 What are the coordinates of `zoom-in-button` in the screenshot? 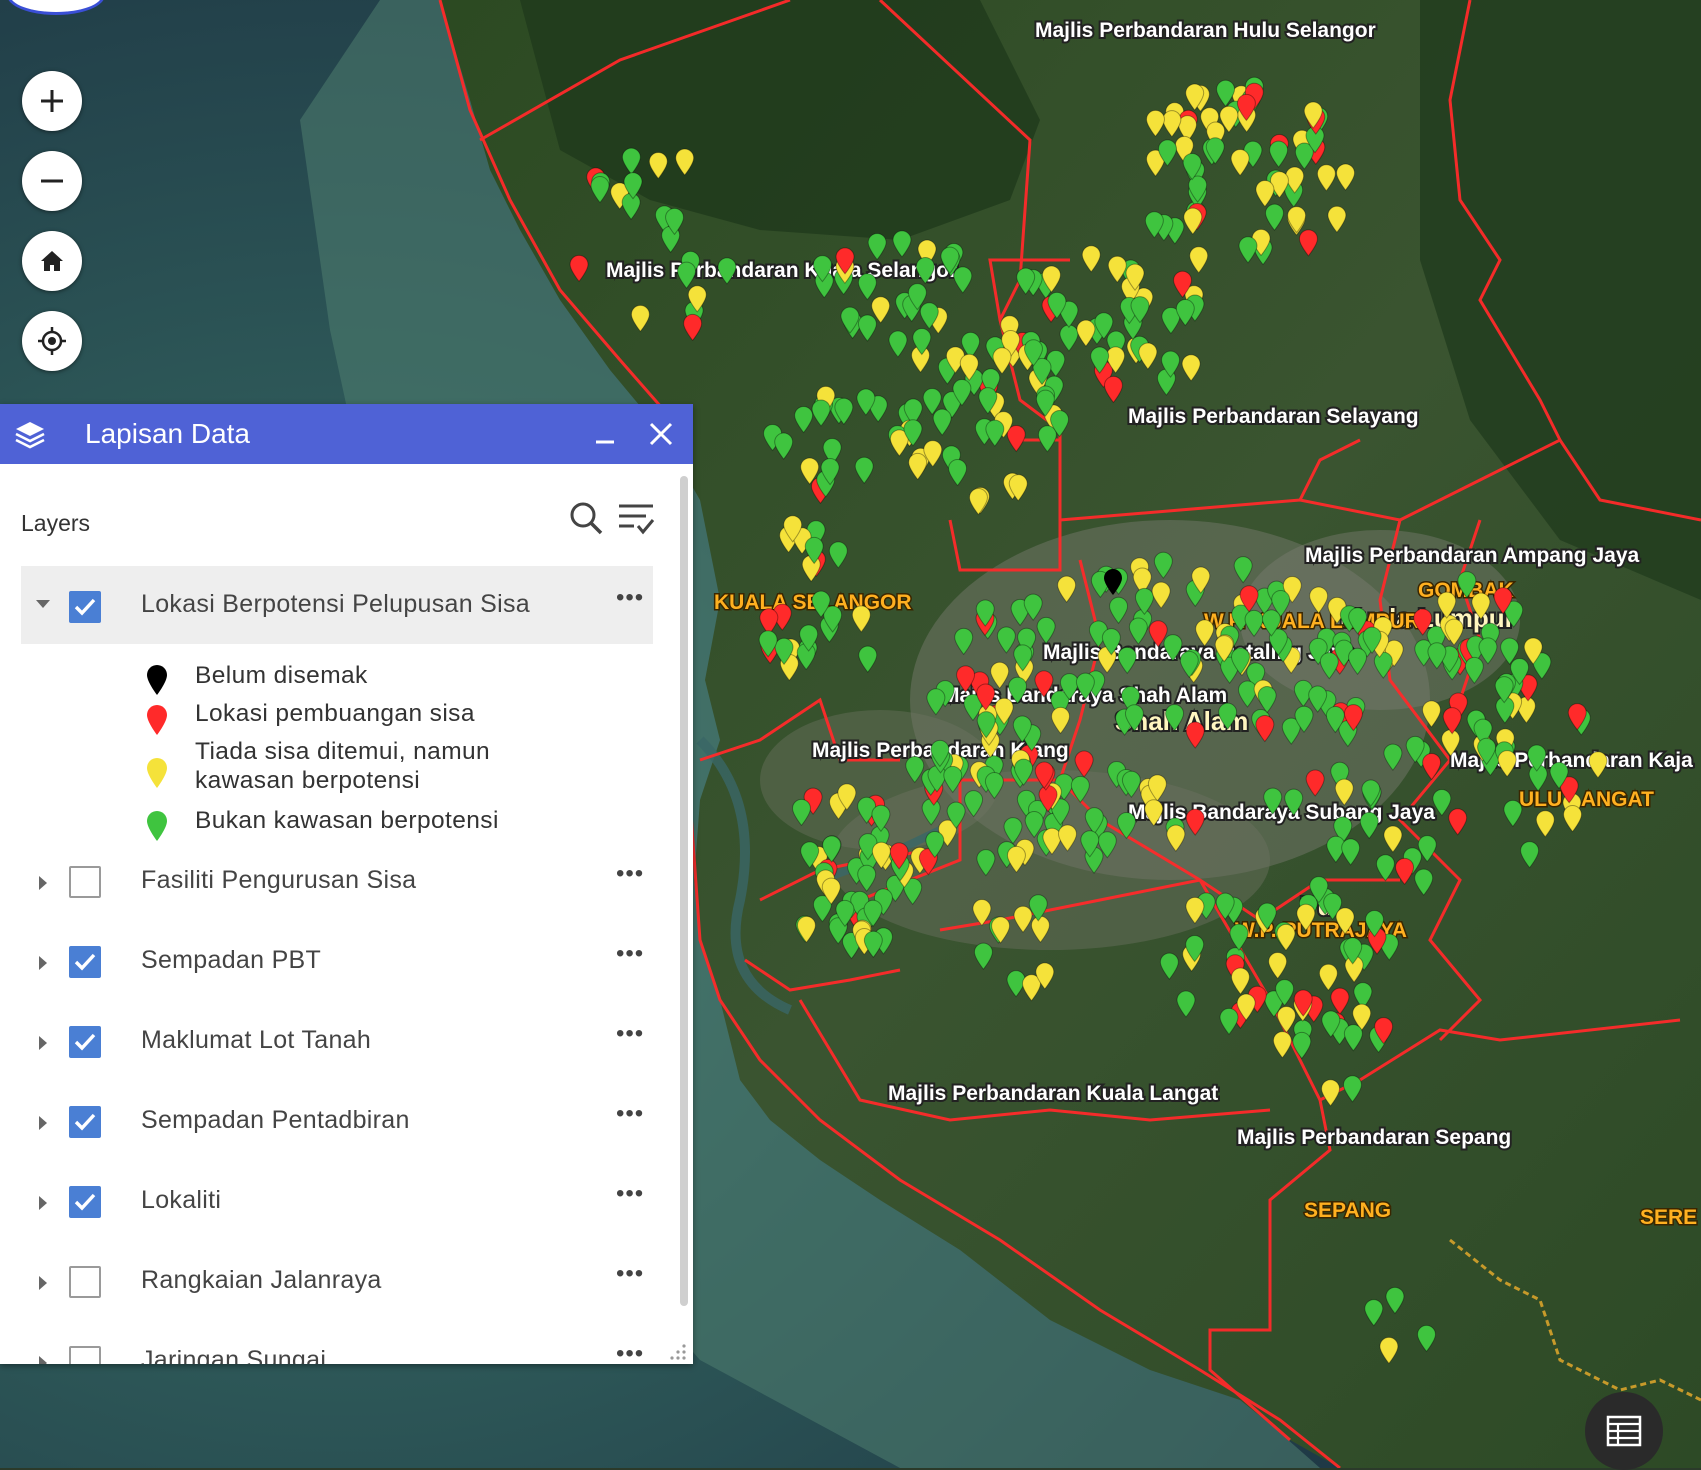 It's located at (52, 101).